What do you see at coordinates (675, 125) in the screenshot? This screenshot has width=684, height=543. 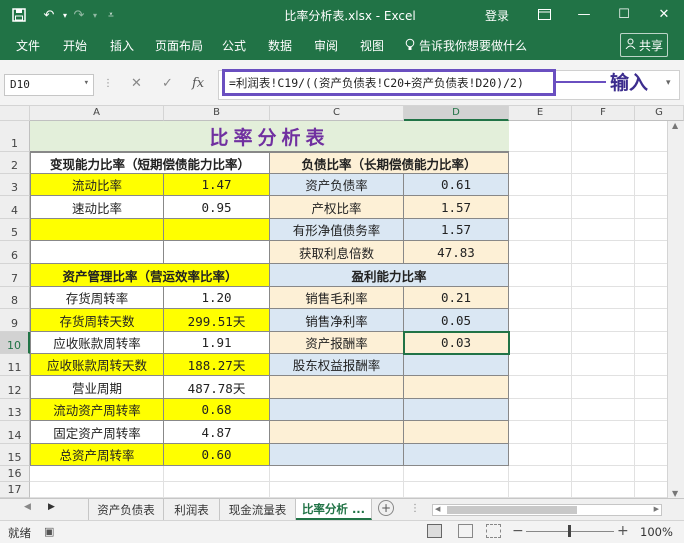 I see `scroll-up-icon: ▲` at bounding box center [675, 125].